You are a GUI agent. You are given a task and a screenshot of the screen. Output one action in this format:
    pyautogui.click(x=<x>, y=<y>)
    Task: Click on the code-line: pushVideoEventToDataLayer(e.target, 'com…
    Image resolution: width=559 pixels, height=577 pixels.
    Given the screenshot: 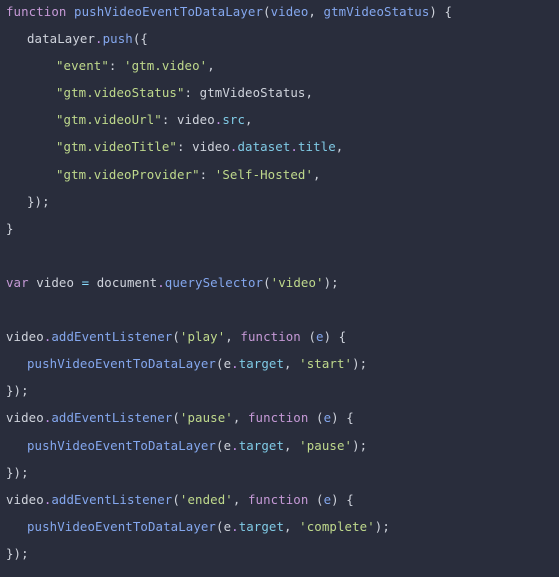 What is the action you would take?
    pyautogui.click(x=208, y=526)
    